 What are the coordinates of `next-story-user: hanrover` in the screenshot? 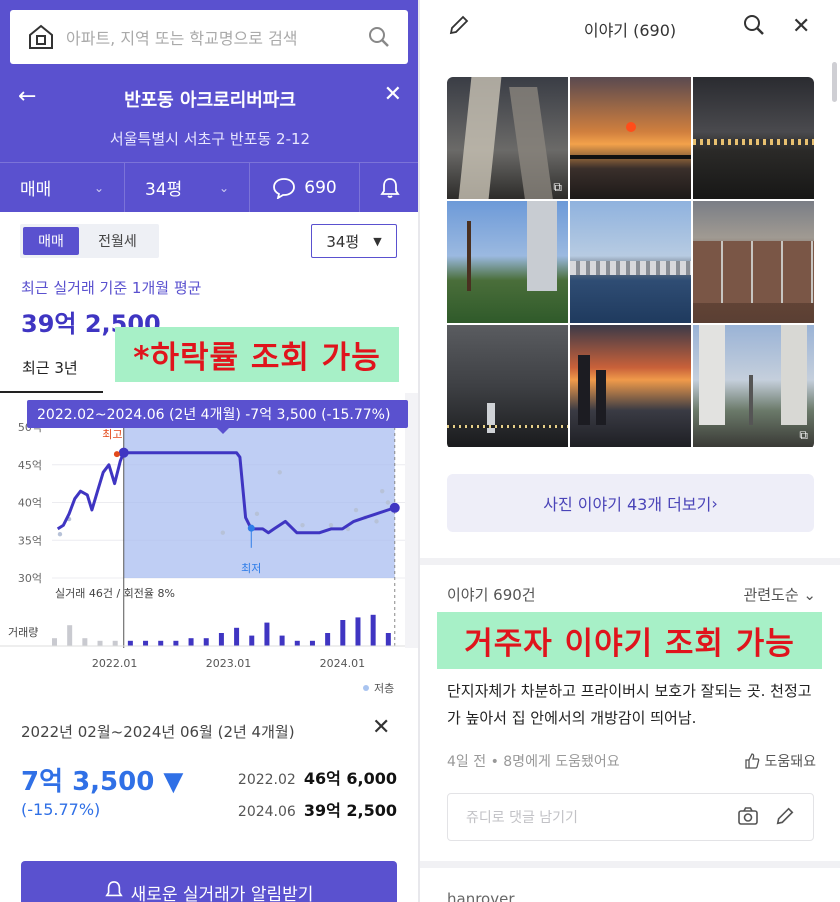 It's located at (481, 896).